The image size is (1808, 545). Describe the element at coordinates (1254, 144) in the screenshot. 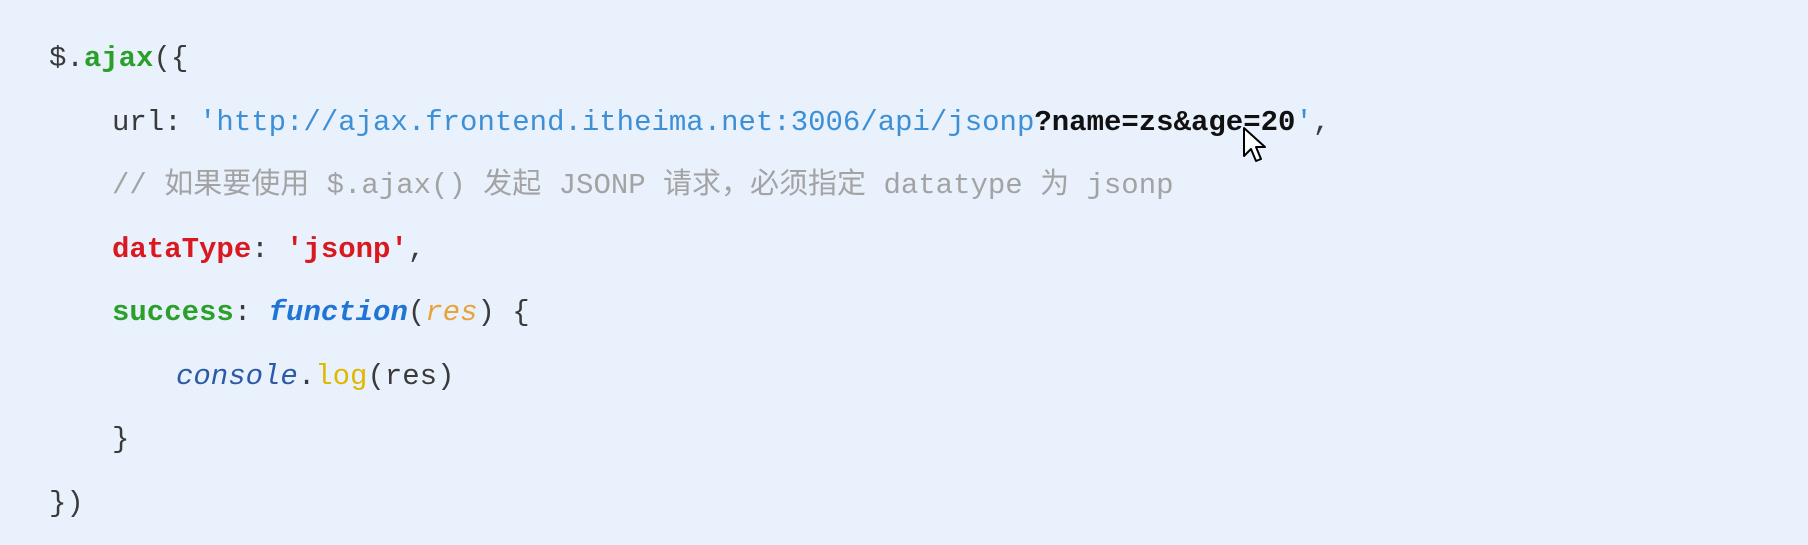

I see `mouse-pointer-icon` at that location.